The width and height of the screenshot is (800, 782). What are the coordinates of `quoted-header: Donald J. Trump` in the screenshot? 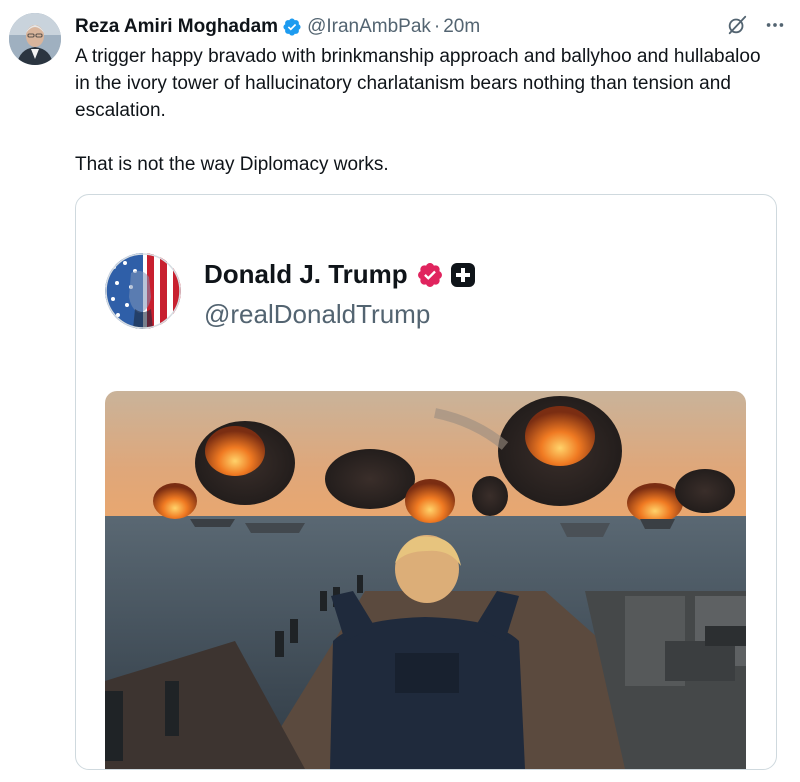 It's located at (340, 274).